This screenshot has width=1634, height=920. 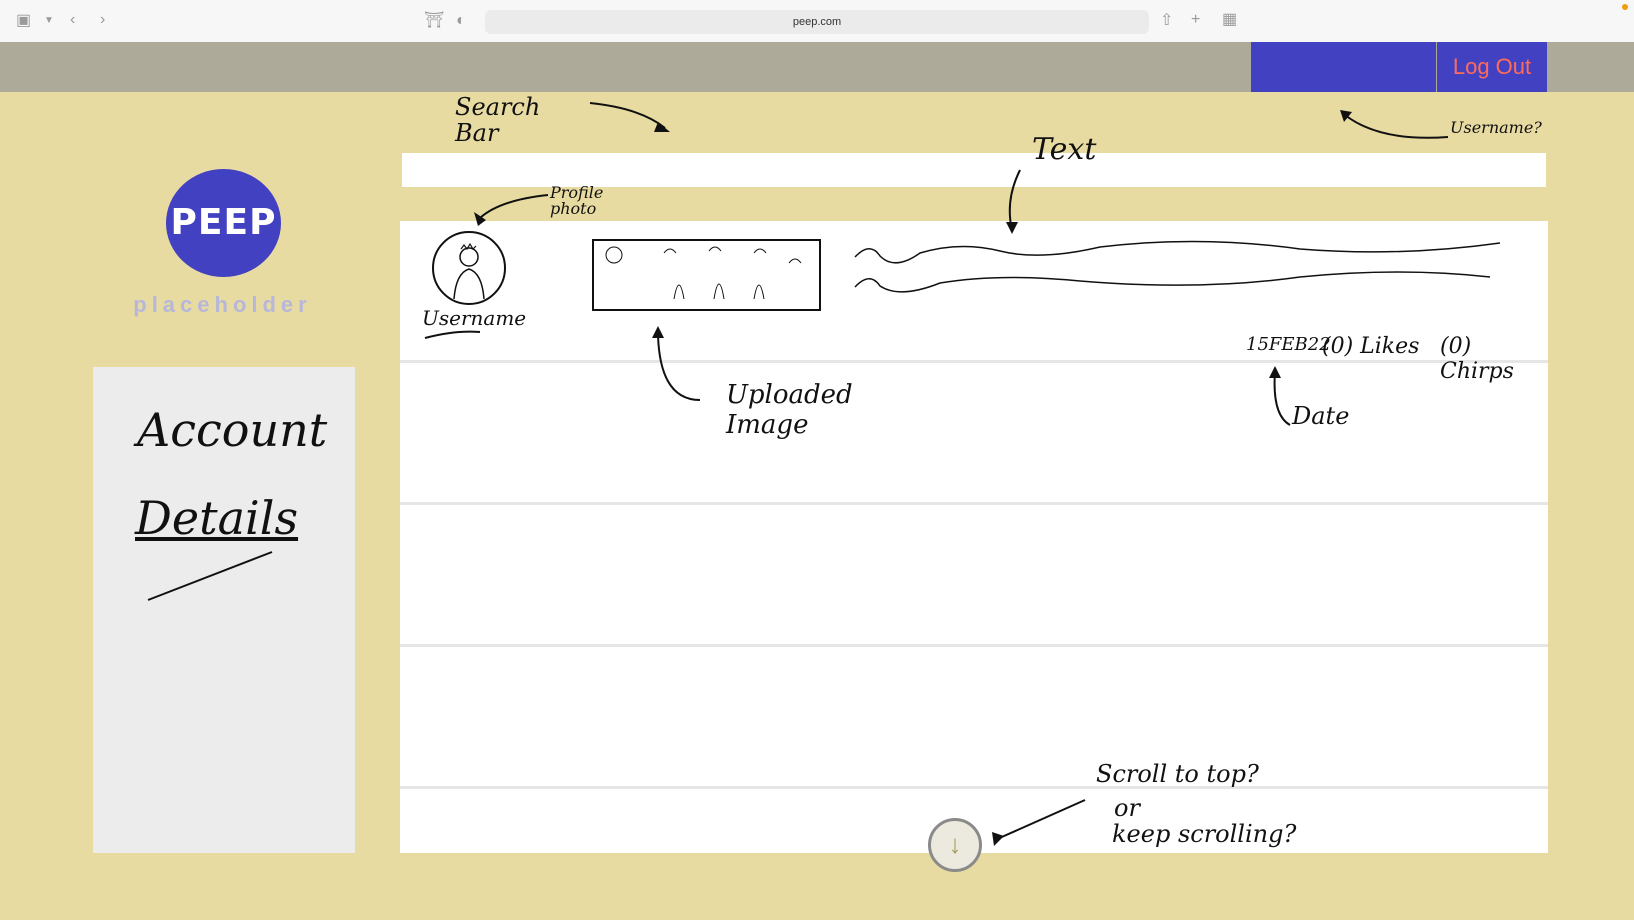 I want to click on annotation-date: Date, so click(x=1321, y=416).